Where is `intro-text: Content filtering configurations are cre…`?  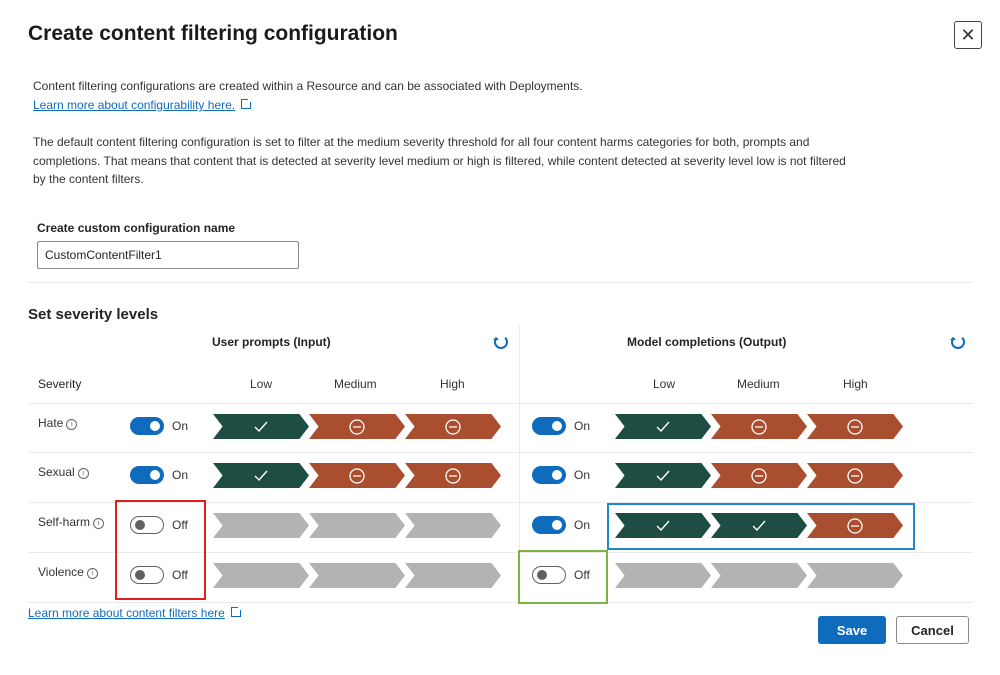 intro-text: Content filtering configurations are cre… is located at coordinates (308, 86).